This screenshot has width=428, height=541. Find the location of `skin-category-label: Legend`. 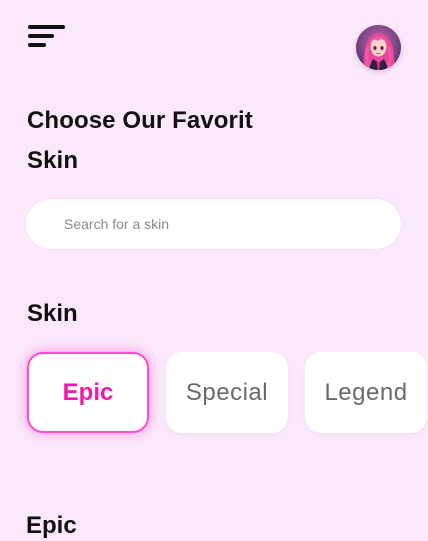

skin-category-label: Legend is located at coordinates (366, 392).